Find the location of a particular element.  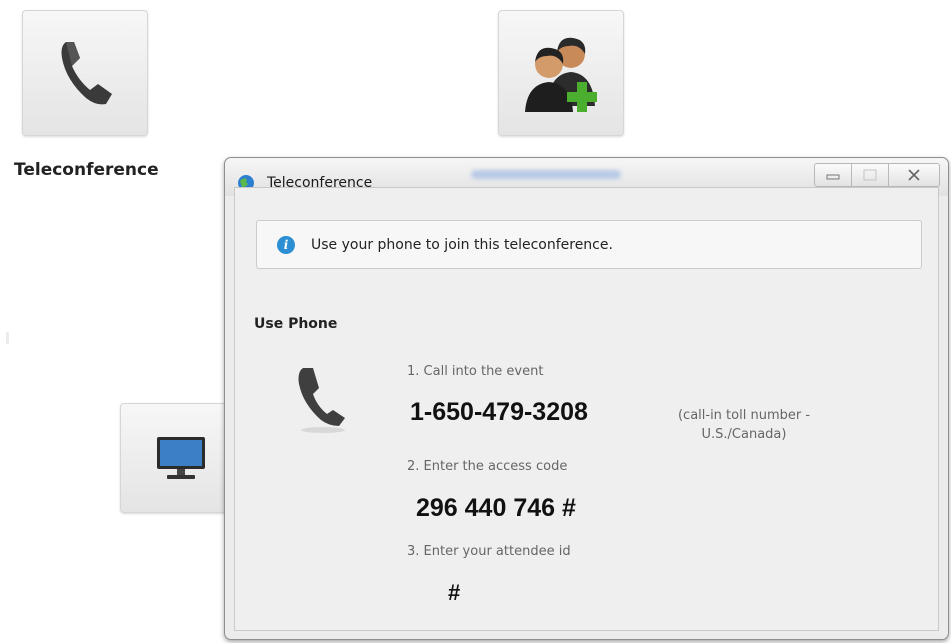

close-icon is located at coordinates (914, 175).